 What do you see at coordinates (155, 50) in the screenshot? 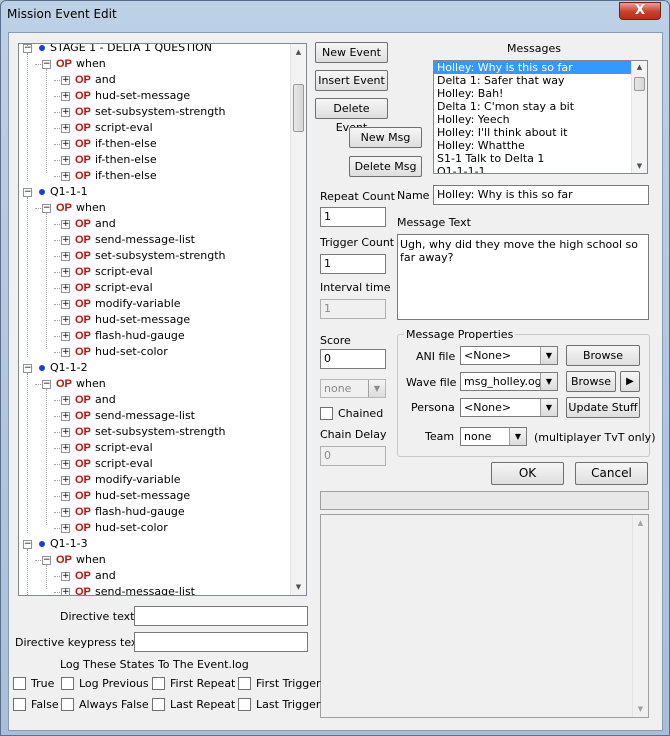
I see `tree-event-item: − STAGE 1 - DELTA 1 QUESTION` at bounding box center [155, 50].